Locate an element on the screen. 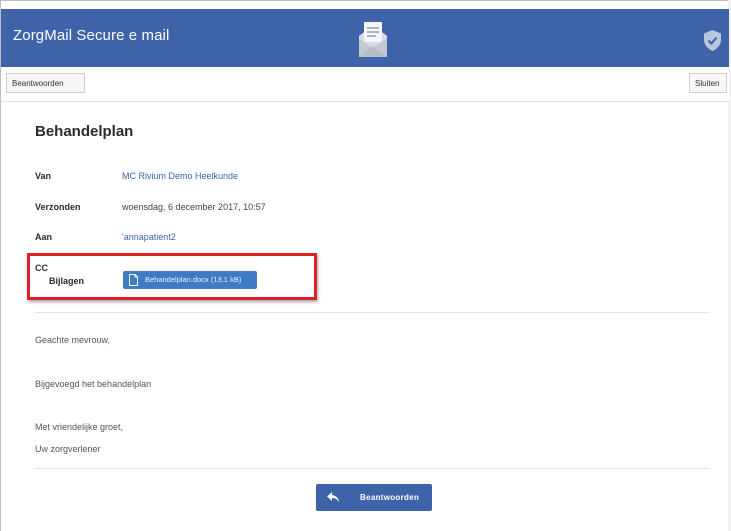  envelope-open-icon is located at coordinates (373, 39).